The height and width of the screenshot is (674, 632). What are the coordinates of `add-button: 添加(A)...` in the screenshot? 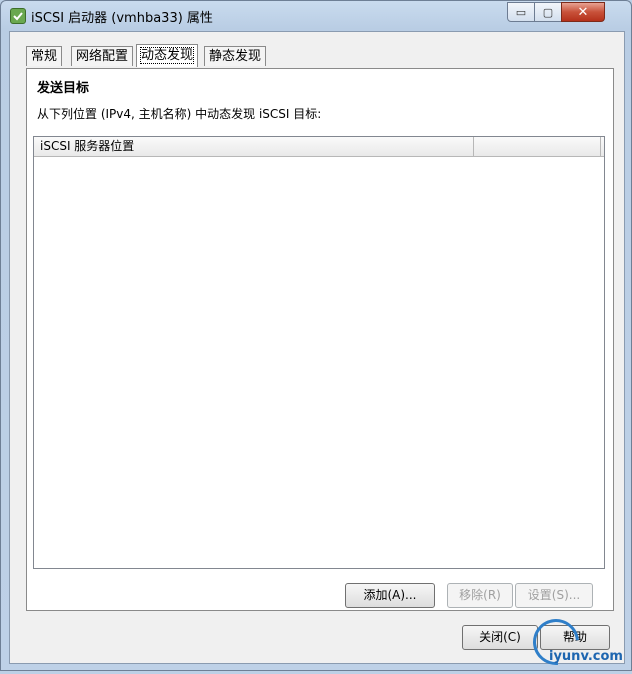 It's located at (390, 595).